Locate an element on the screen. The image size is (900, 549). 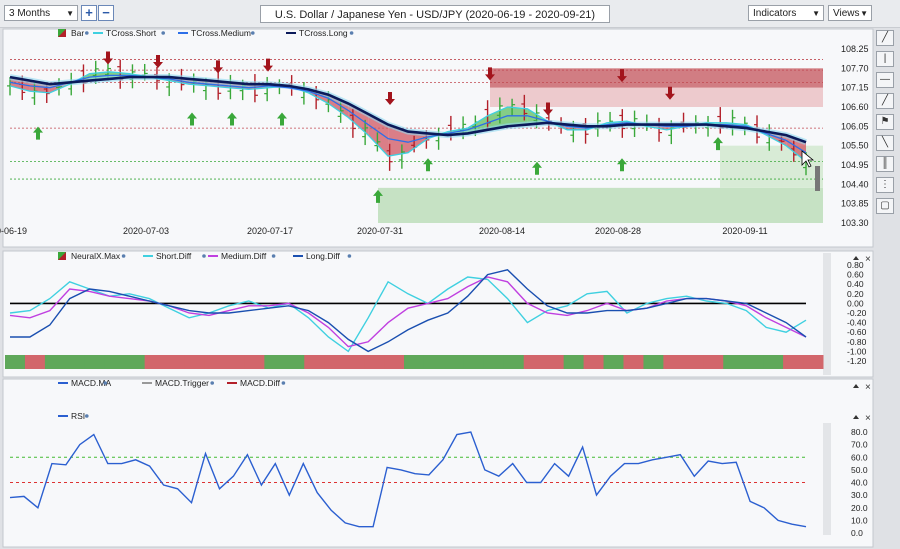
period-select: 3 Months ▼ is located at coordinates (41, 13).